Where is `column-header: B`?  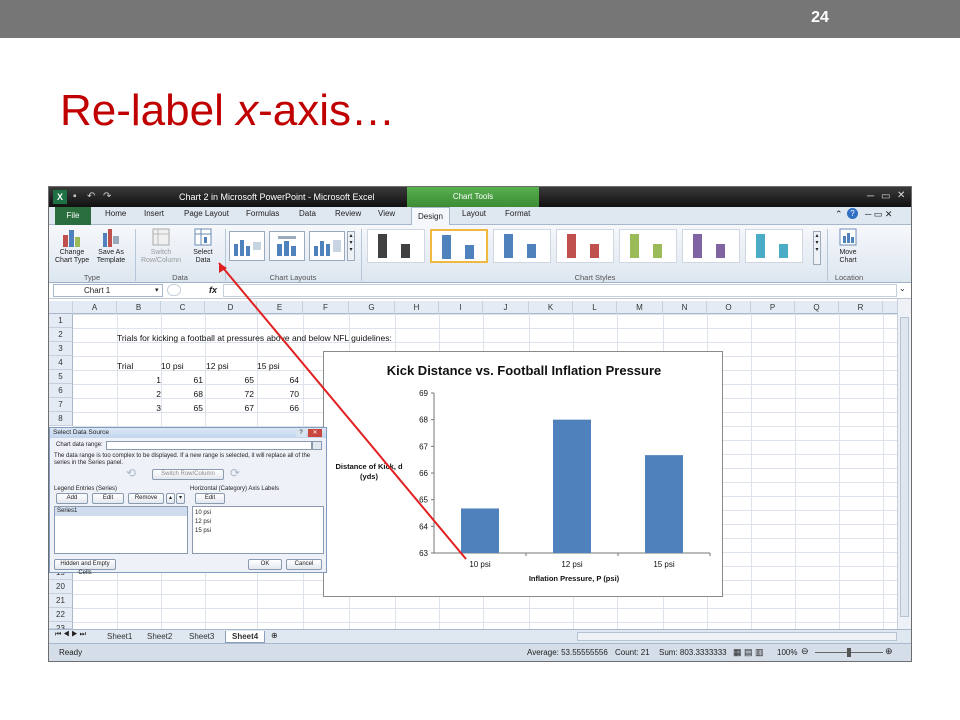
column-header: B is located at coordinates (139, 307).